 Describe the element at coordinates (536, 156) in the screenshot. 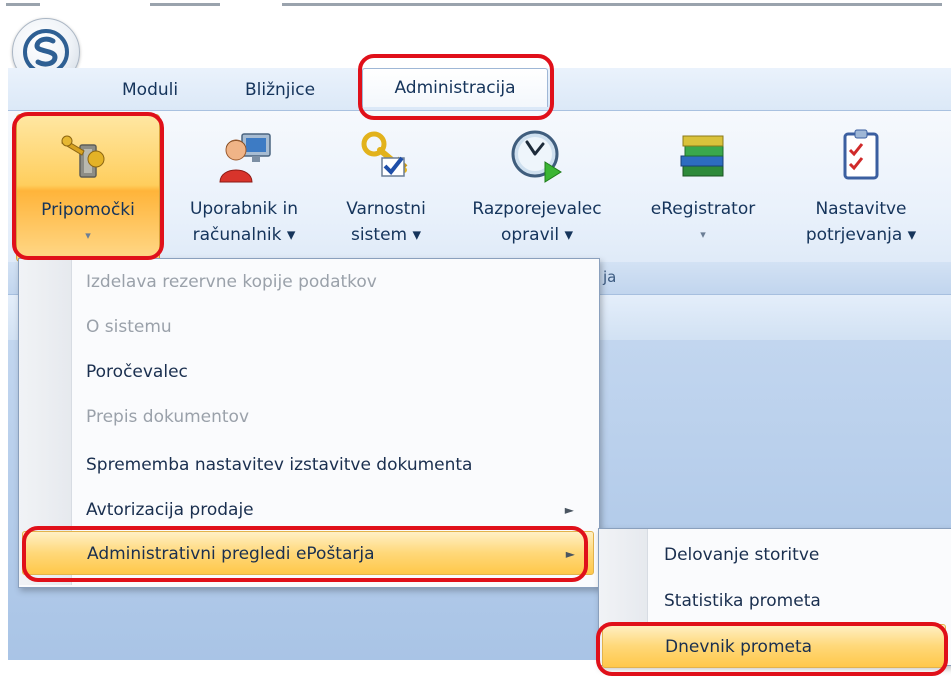

I see `clock-play-icon` at that location.